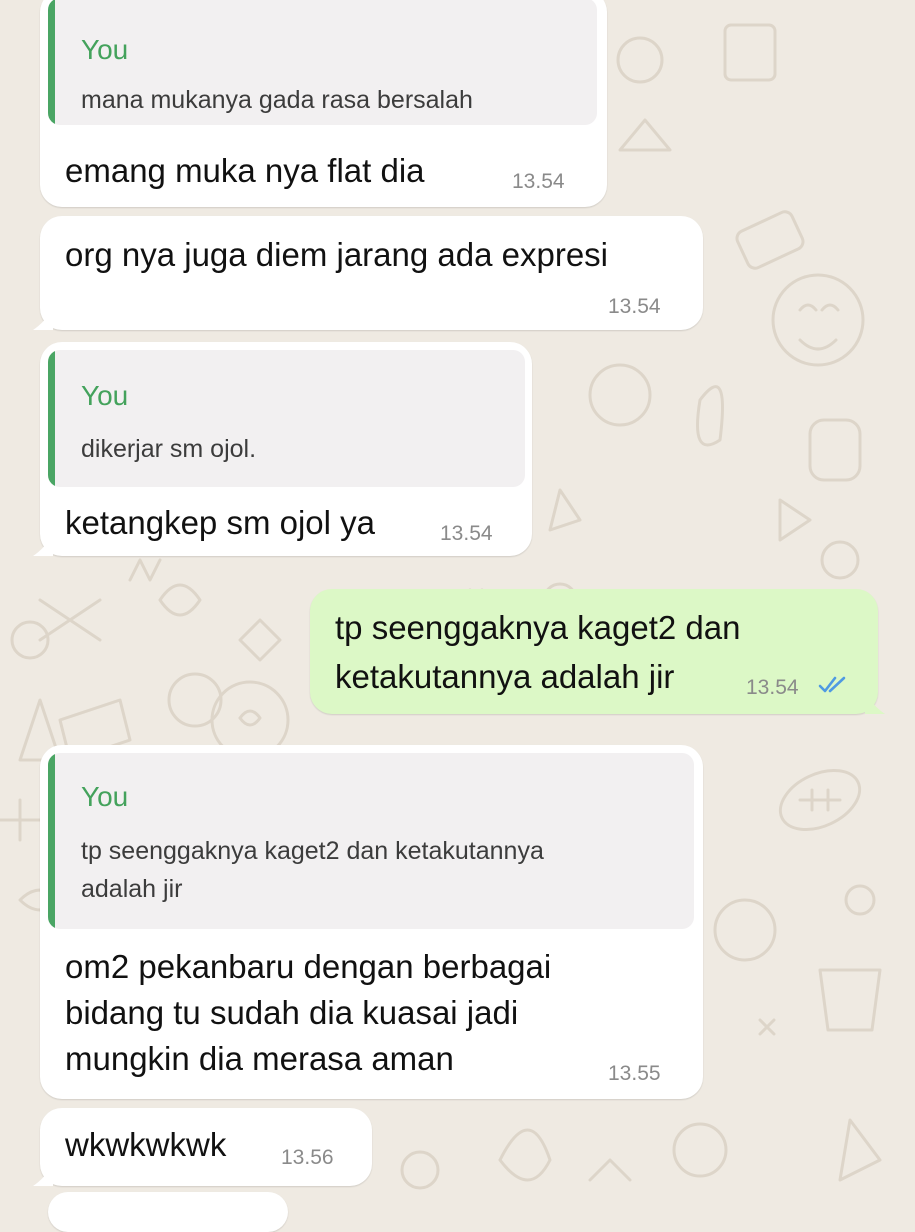 The image size is (915, 1232). Describe the element at coordinates (308, 966) in the screenshot. I see `message-text-line: om2 pekanbaru dengan berbagai` at that location.